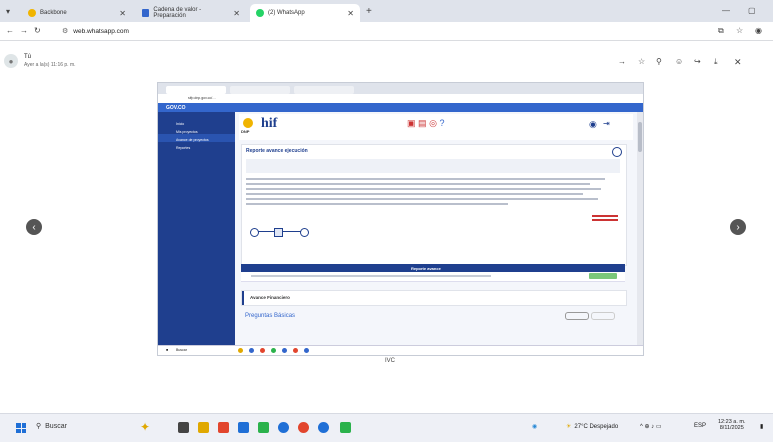  I want to click on tray-icons: ^ ⊕ ♪ ▭, so click(651, 426).